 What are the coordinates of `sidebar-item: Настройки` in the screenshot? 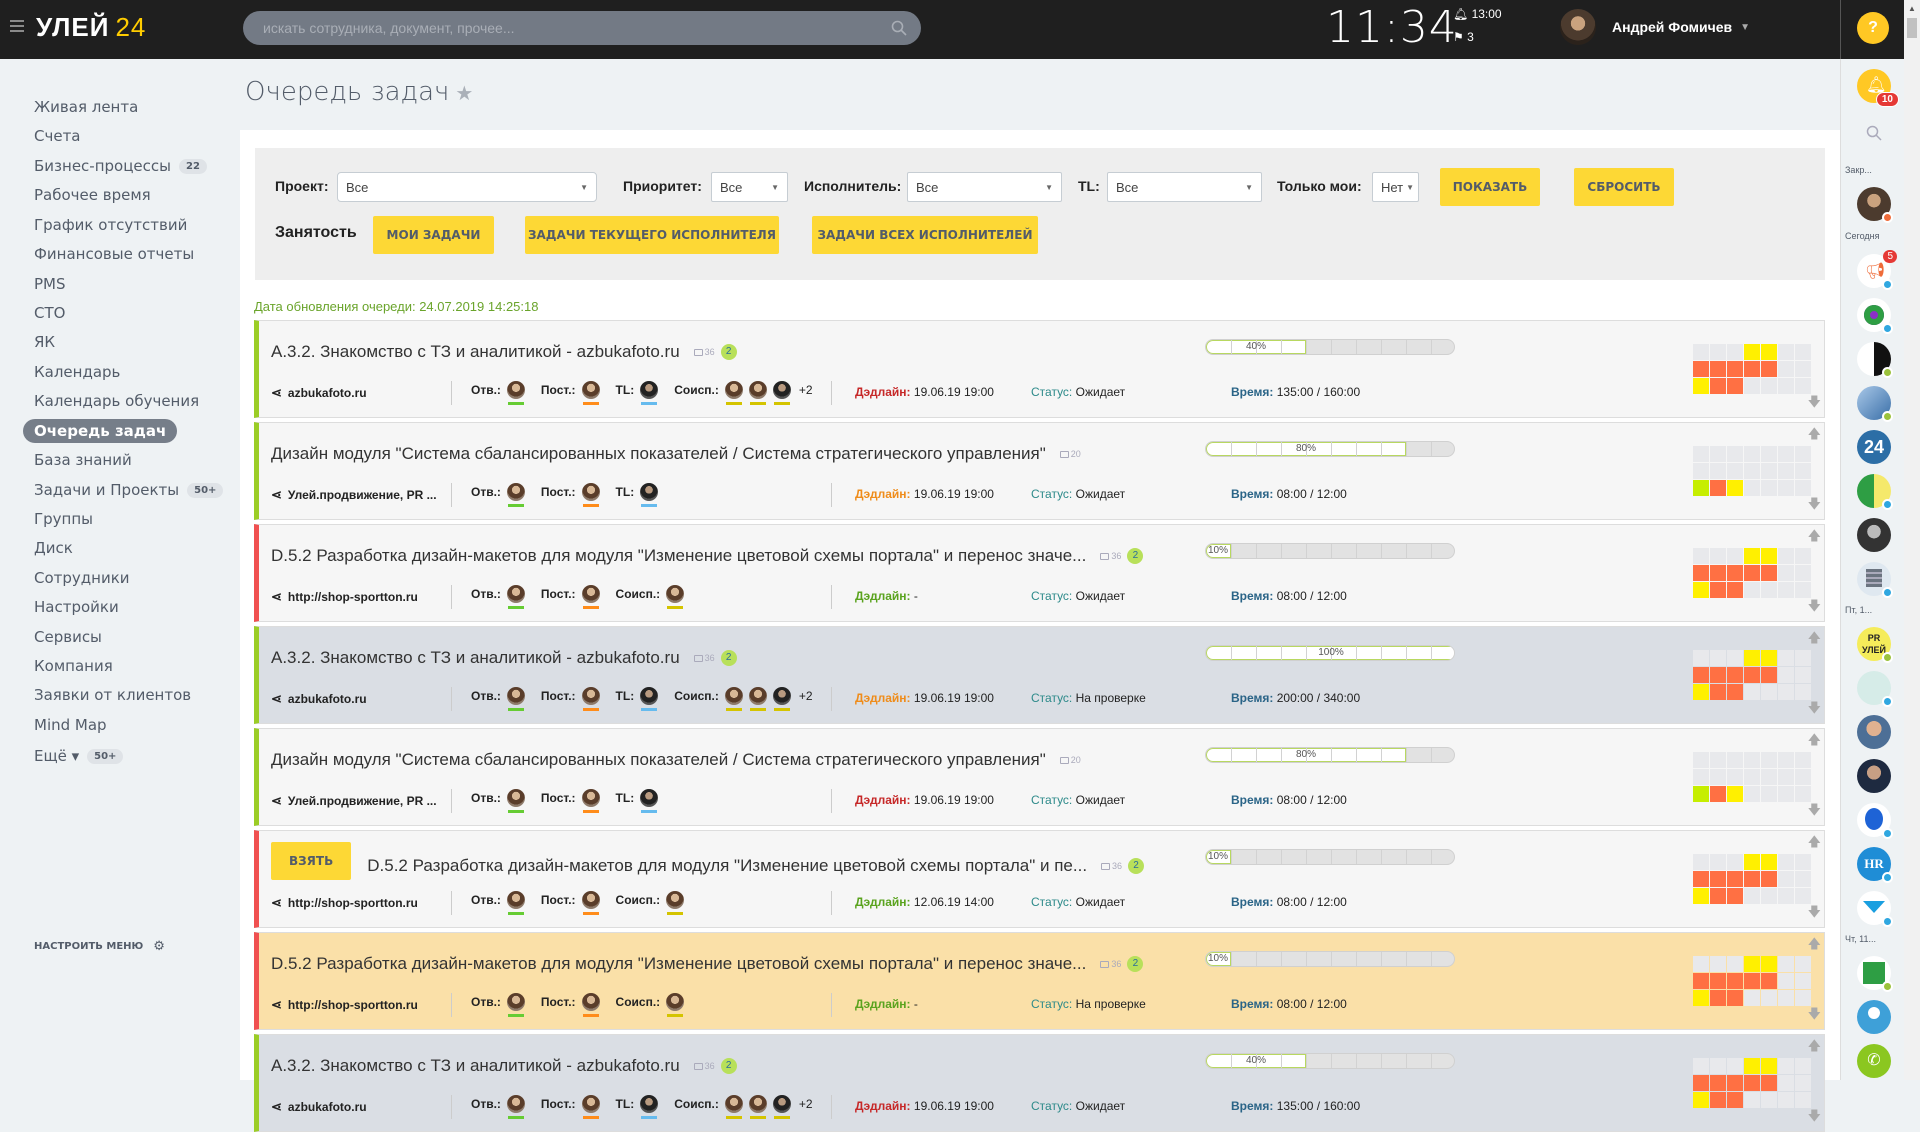 It's located at (76, 607).